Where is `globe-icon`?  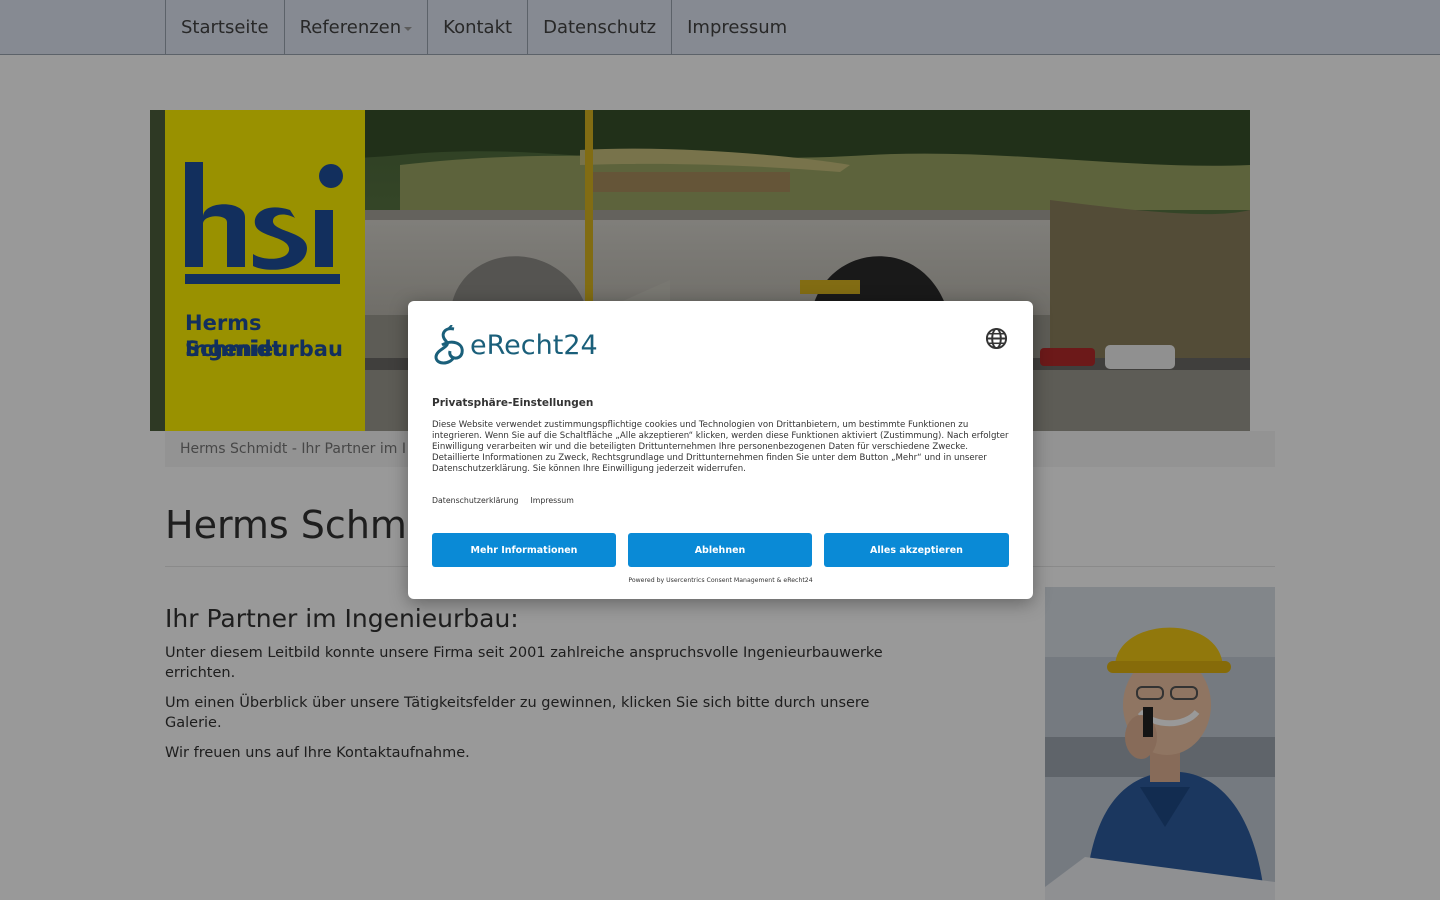 globe-icon is located at coordinates (996, 338).